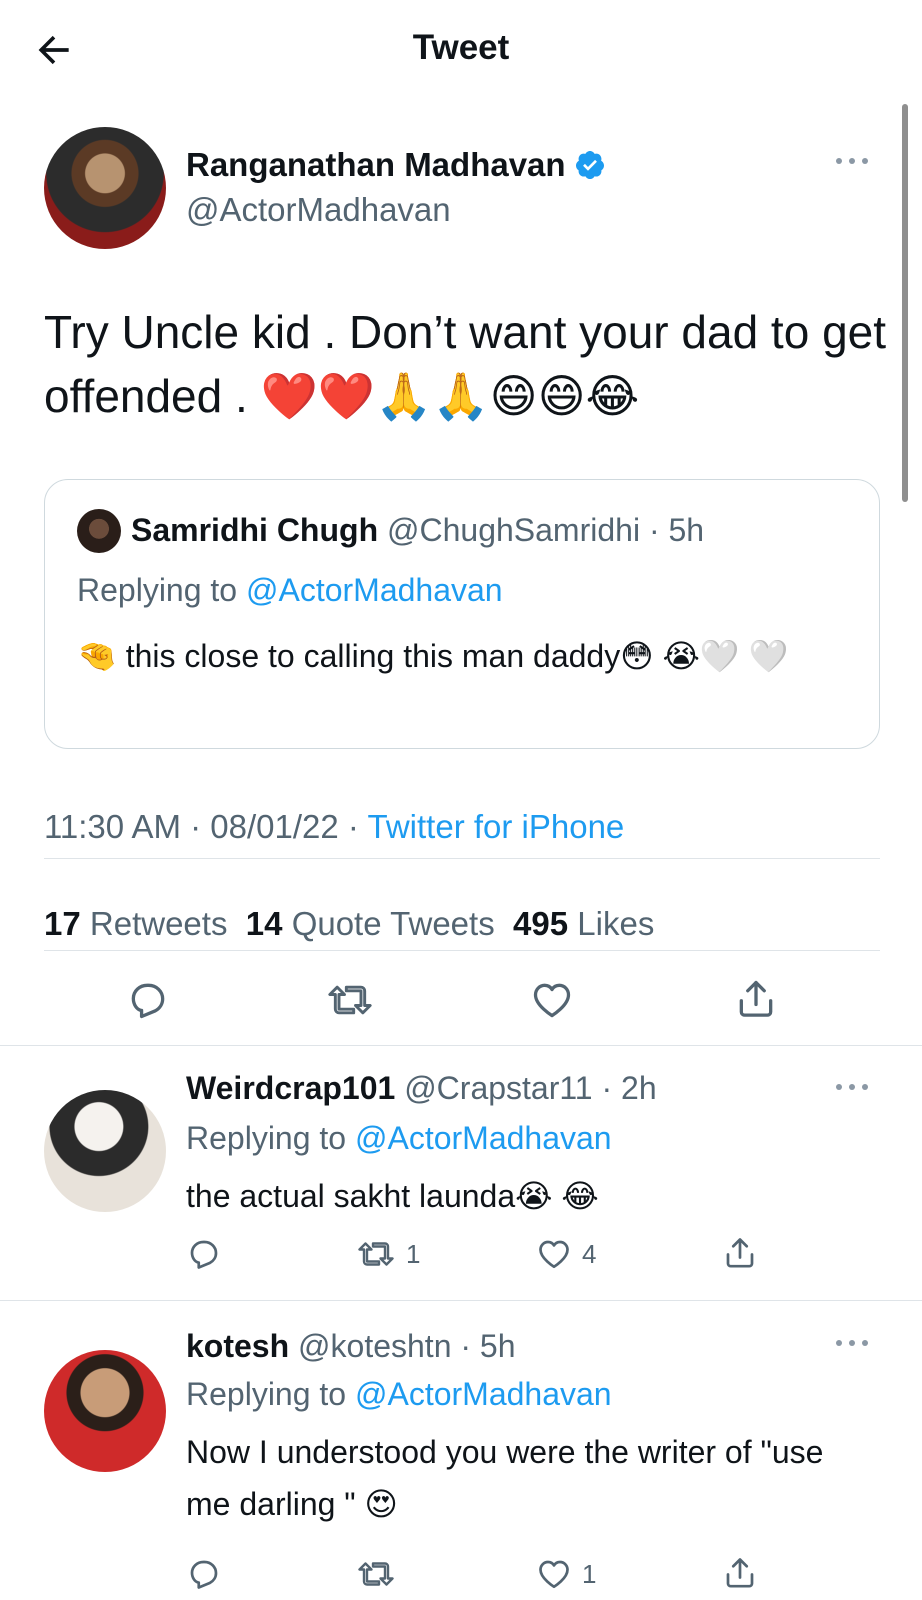 This screenshot has width=922, height=1600. What do you see at coordinates (105, 188) in the screenshot?
I see `author-avatar` at bounding box center [105, 188].